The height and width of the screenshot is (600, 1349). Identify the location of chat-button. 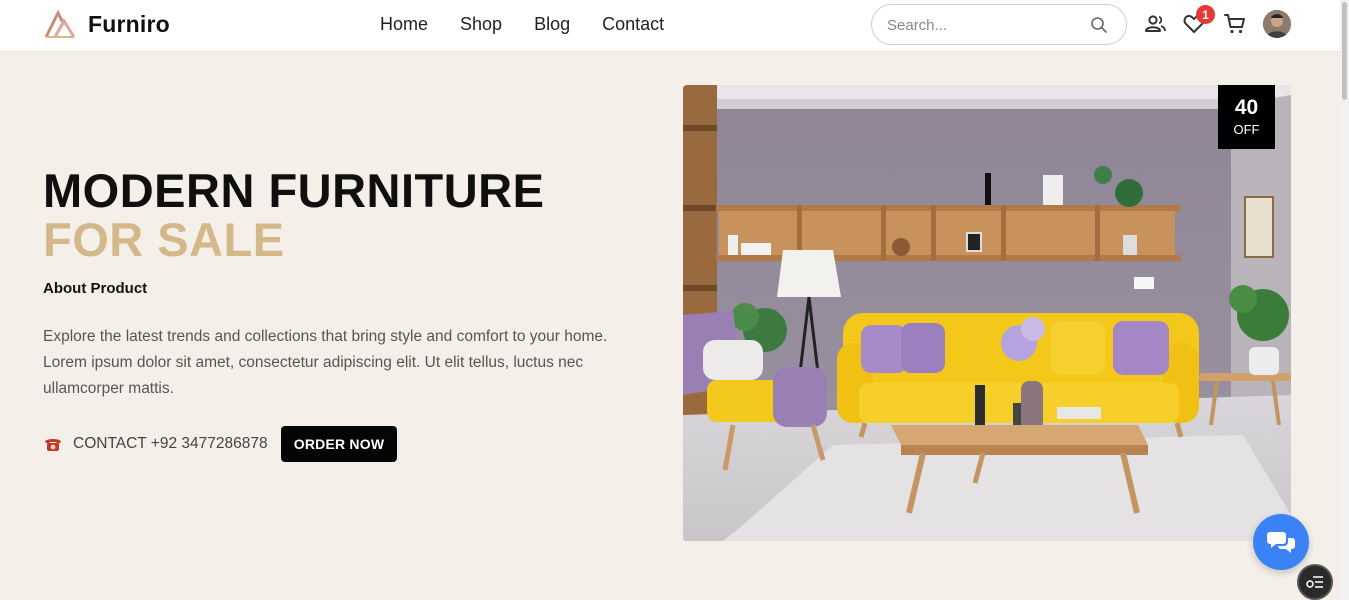
(1281, 542).